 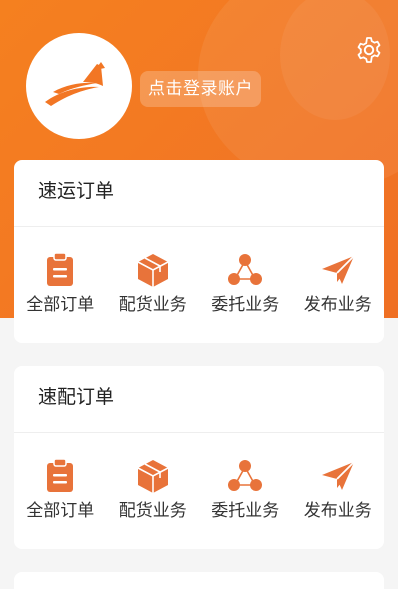 I want to click on section-title: 速配订单, so click(x=76, y=397).